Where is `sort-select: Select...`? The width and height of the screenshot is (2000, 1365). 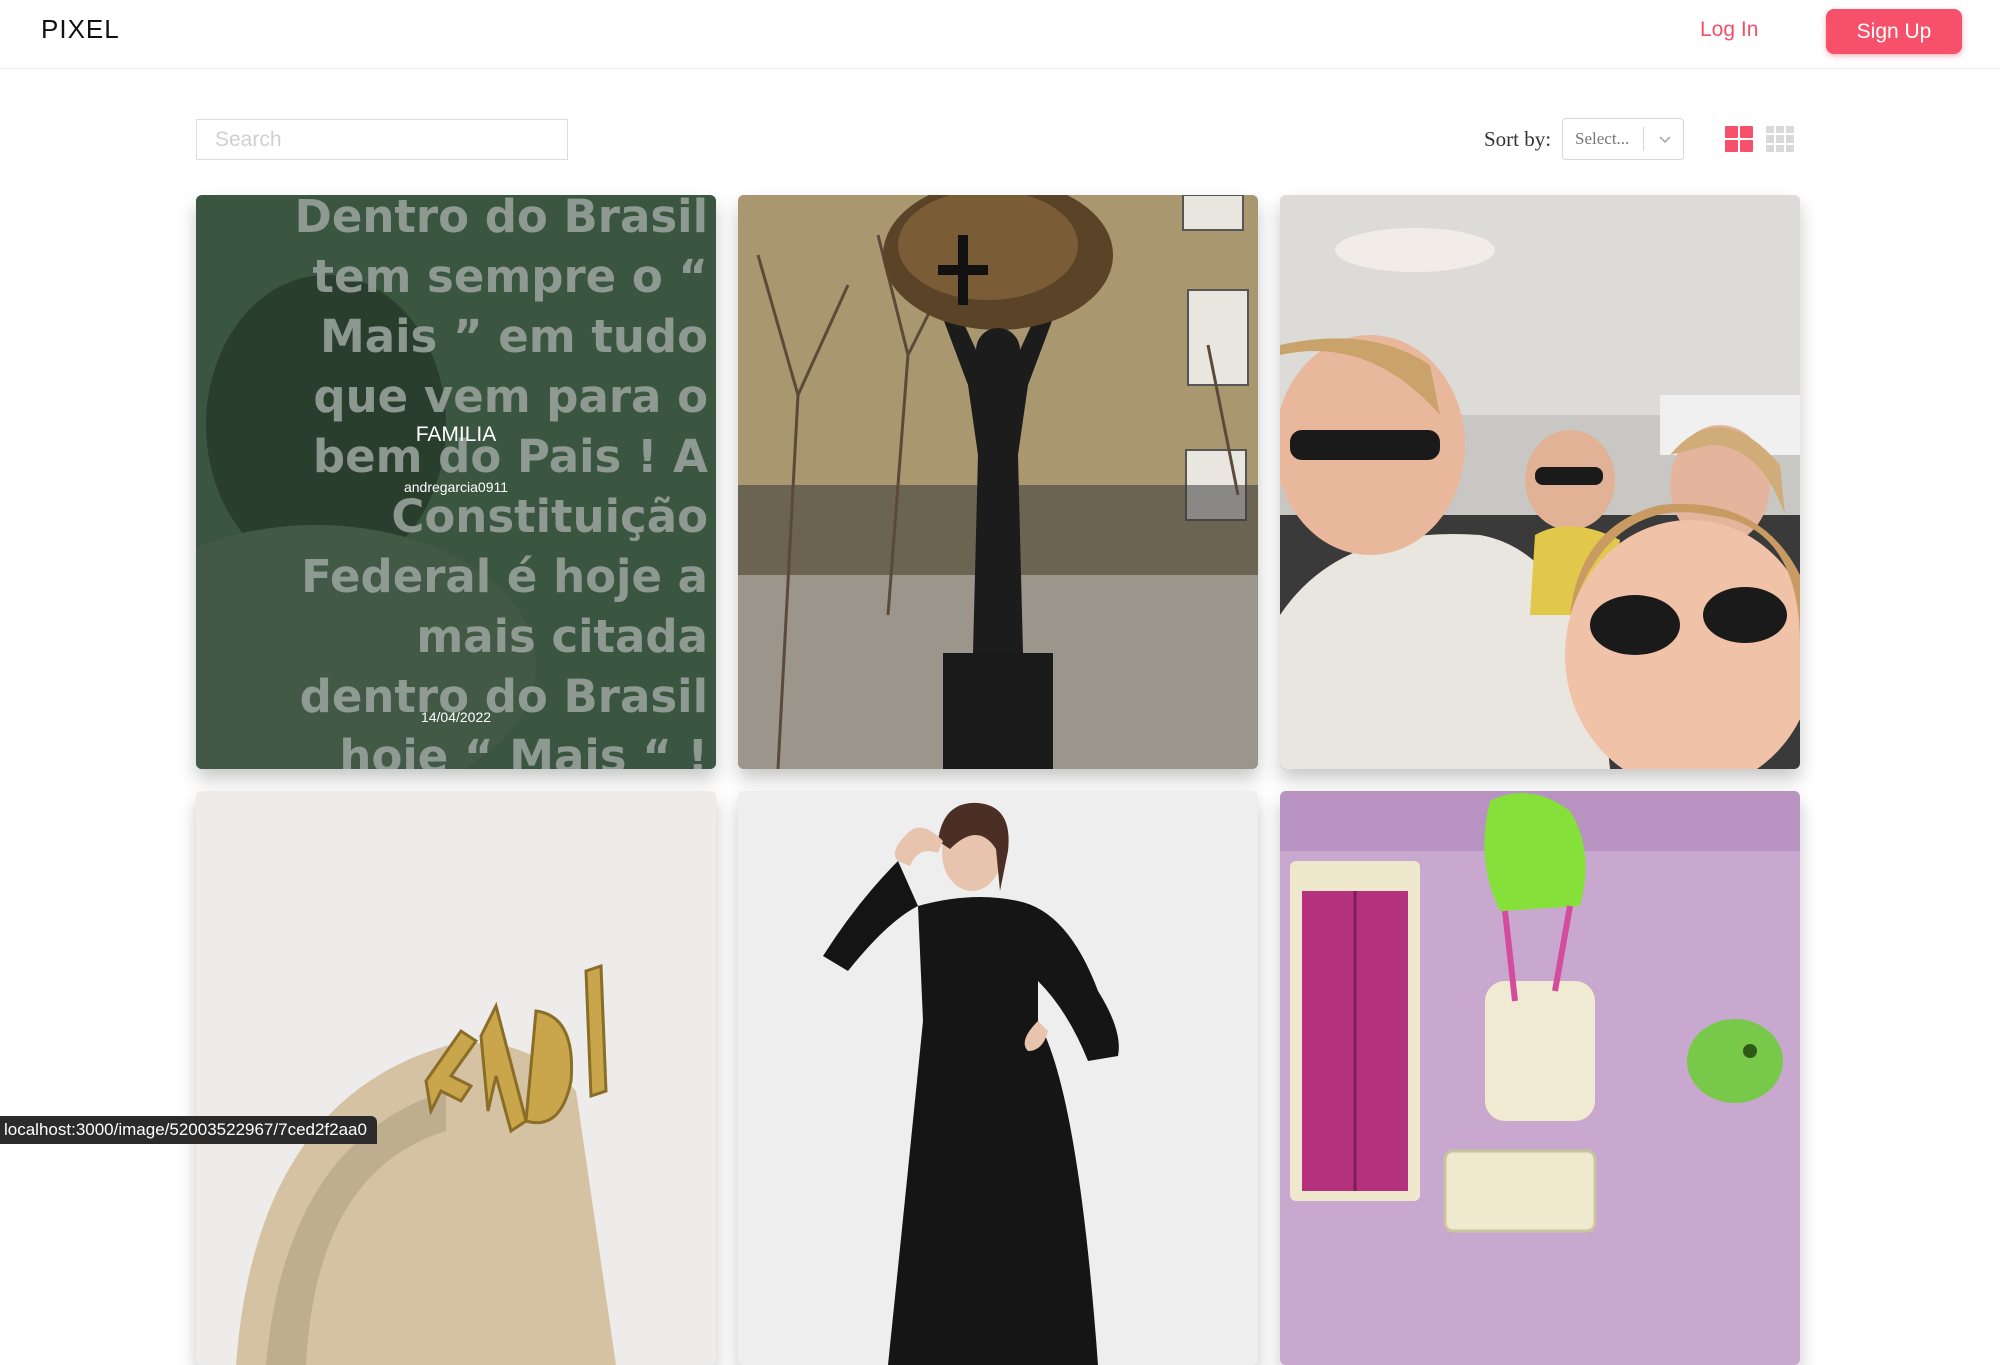
sort-select: Select... is located at coordinates (1623, 139).